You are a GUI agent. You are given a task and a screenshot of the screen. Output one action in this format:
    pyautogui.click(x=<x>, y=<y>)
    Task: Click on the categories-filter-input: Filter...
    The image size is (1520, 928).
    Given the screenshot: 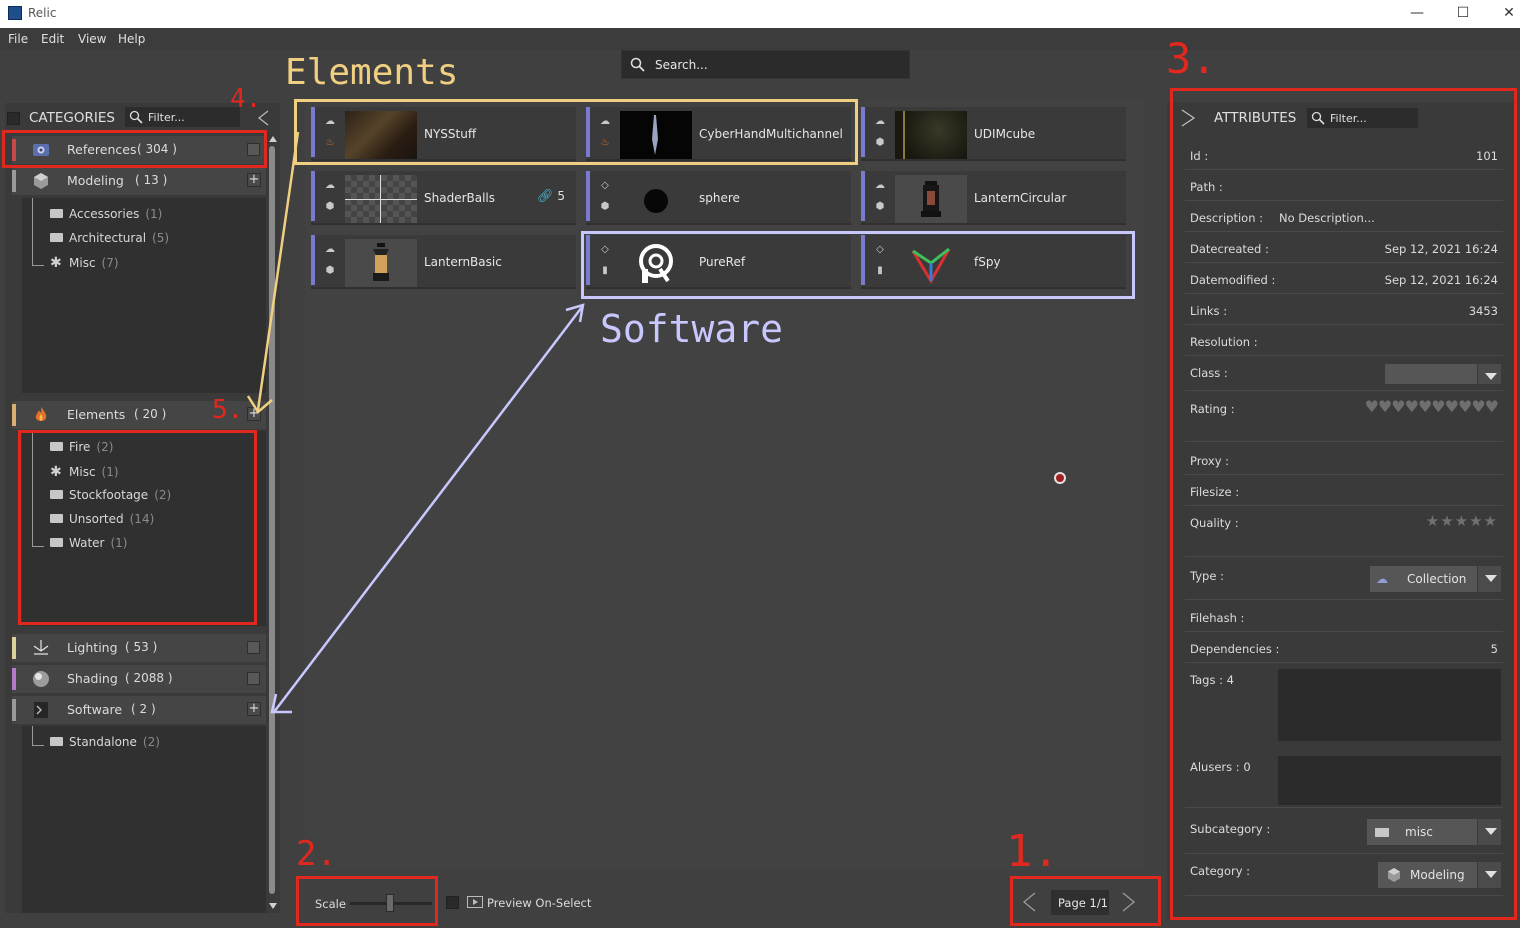 What is the action you would take?
    pyautogui.click(x=182, y=117)
    